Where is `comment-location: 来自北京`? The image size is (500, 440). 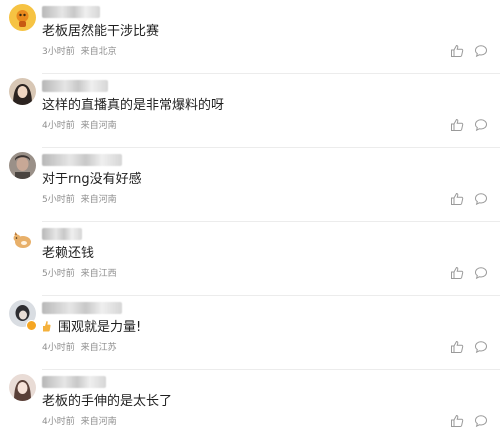
comment-location: 来自北京 is located at coordinates (98, 52).